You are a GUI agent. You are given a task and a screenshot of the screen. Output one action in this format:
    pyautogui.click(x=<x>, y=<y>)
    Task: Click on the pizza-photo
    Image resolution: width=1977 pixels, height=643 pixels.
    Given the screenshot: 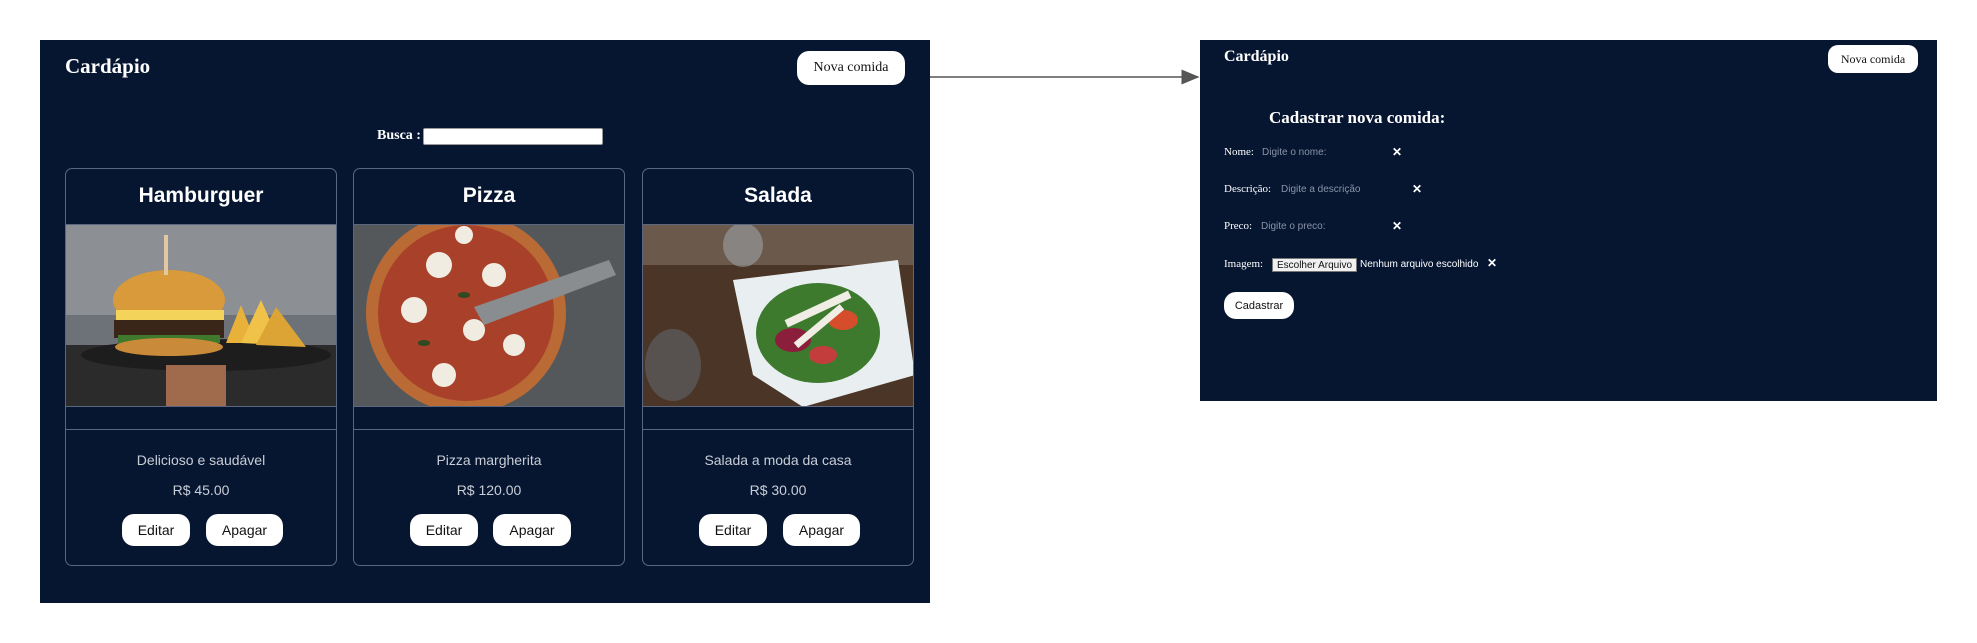 What is the action you would take?
    pyautogui.click(x=489, y=315)
    